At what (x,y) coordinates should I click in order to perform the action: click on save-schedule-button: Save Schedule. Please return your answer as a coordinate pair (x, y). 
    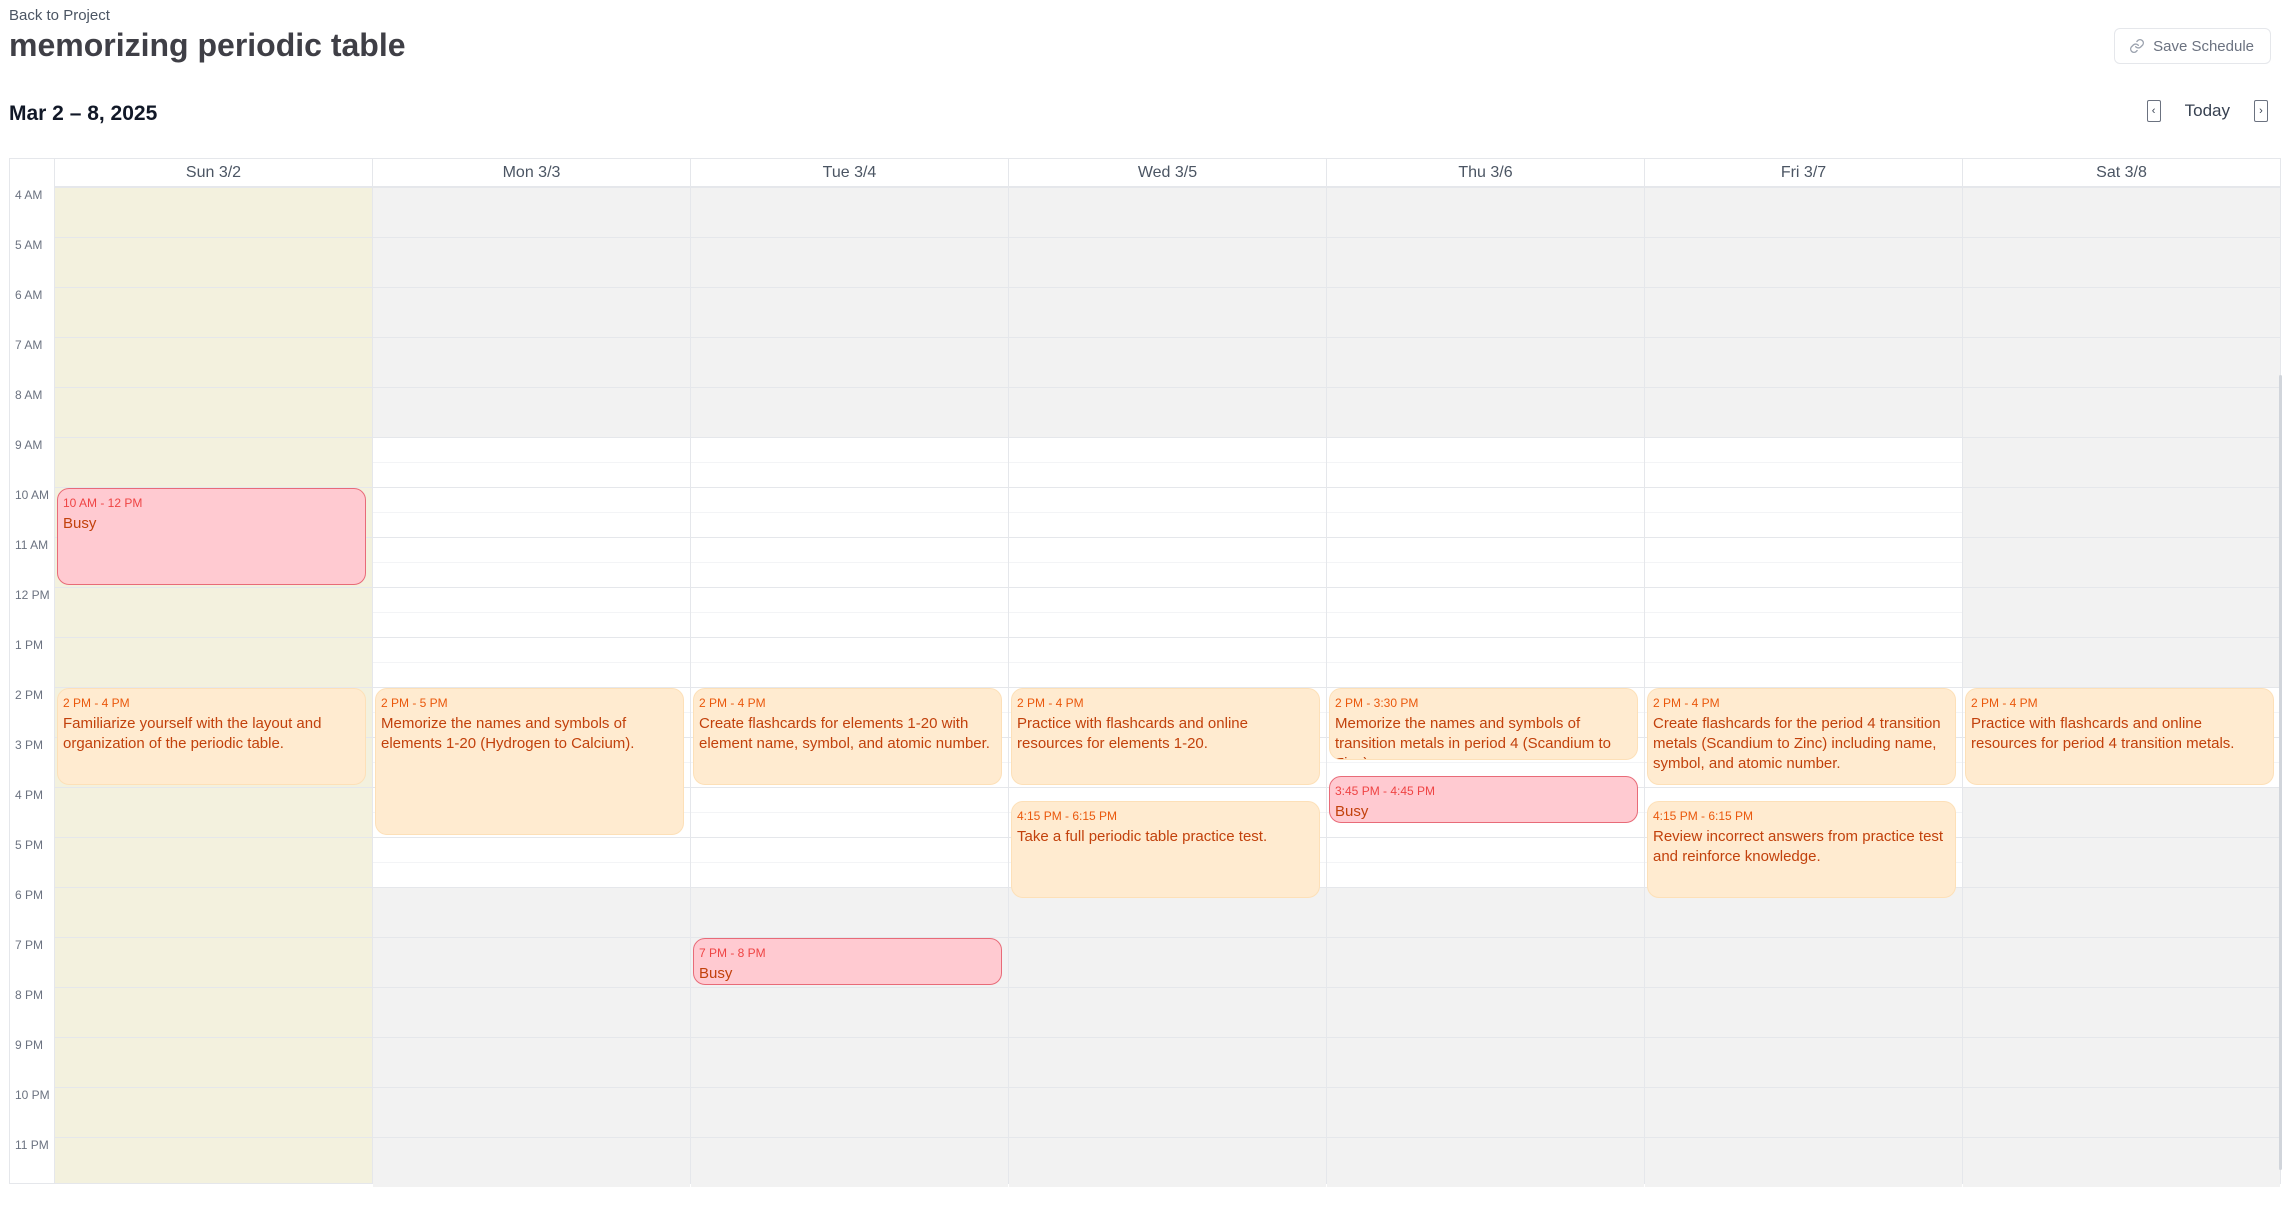
    Looking at the image, I should click on (2192, 46).